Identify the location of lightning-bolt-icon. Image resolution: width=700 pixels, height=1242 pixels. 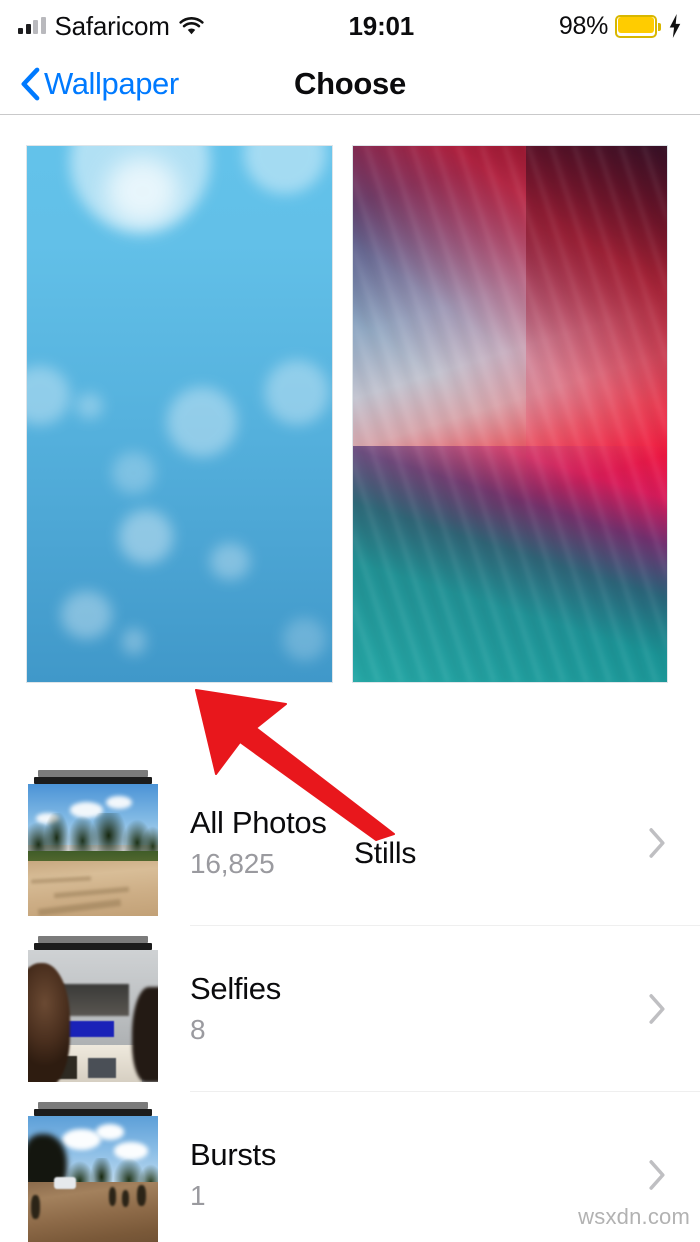
(675, 26).